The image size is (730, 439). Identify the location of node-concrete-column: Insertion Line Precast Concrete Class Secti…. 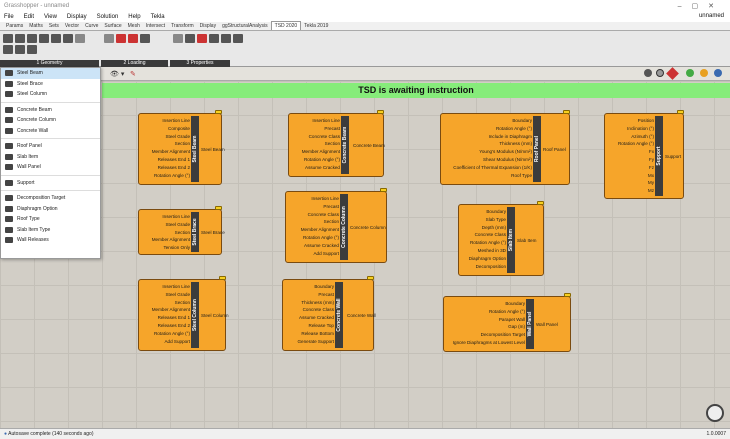
(336, 225).